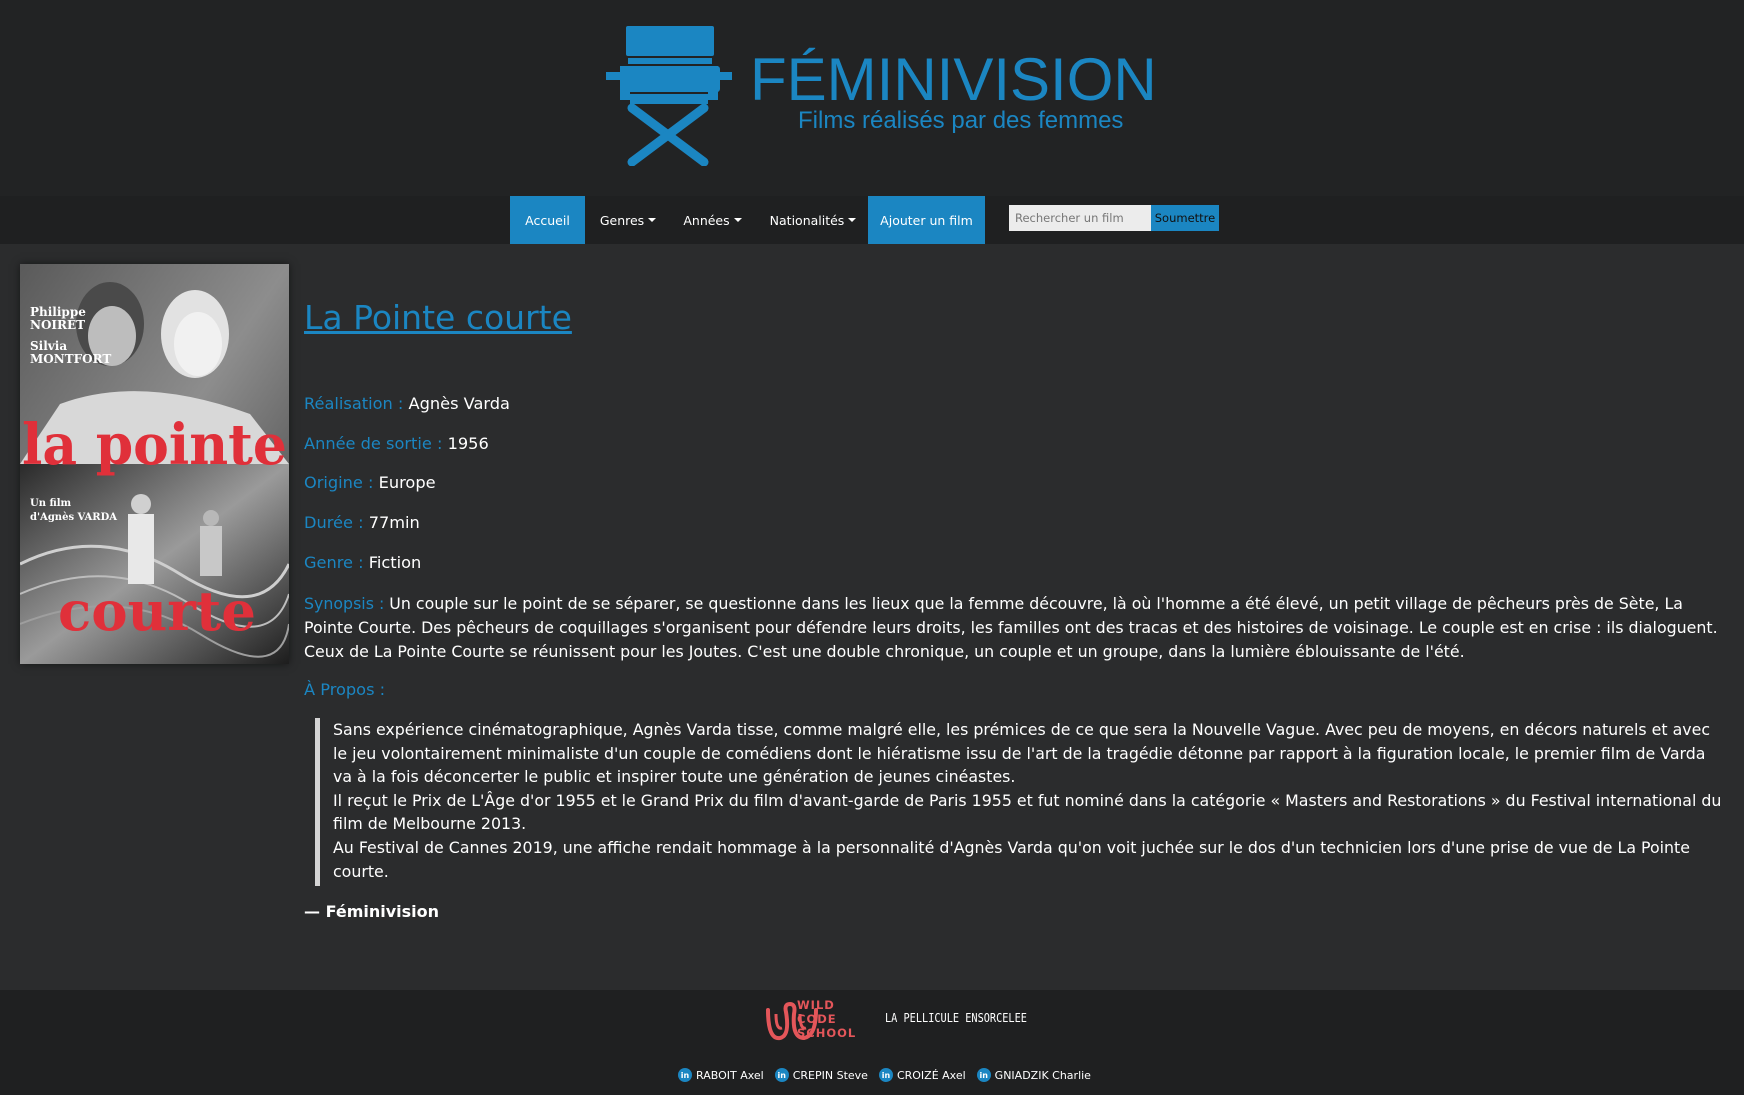 Image resolution: width=1744 pixels, height=1095 pixels. I want to click on credit-link: in CROIZÉ Axel, so click(922, 1075).